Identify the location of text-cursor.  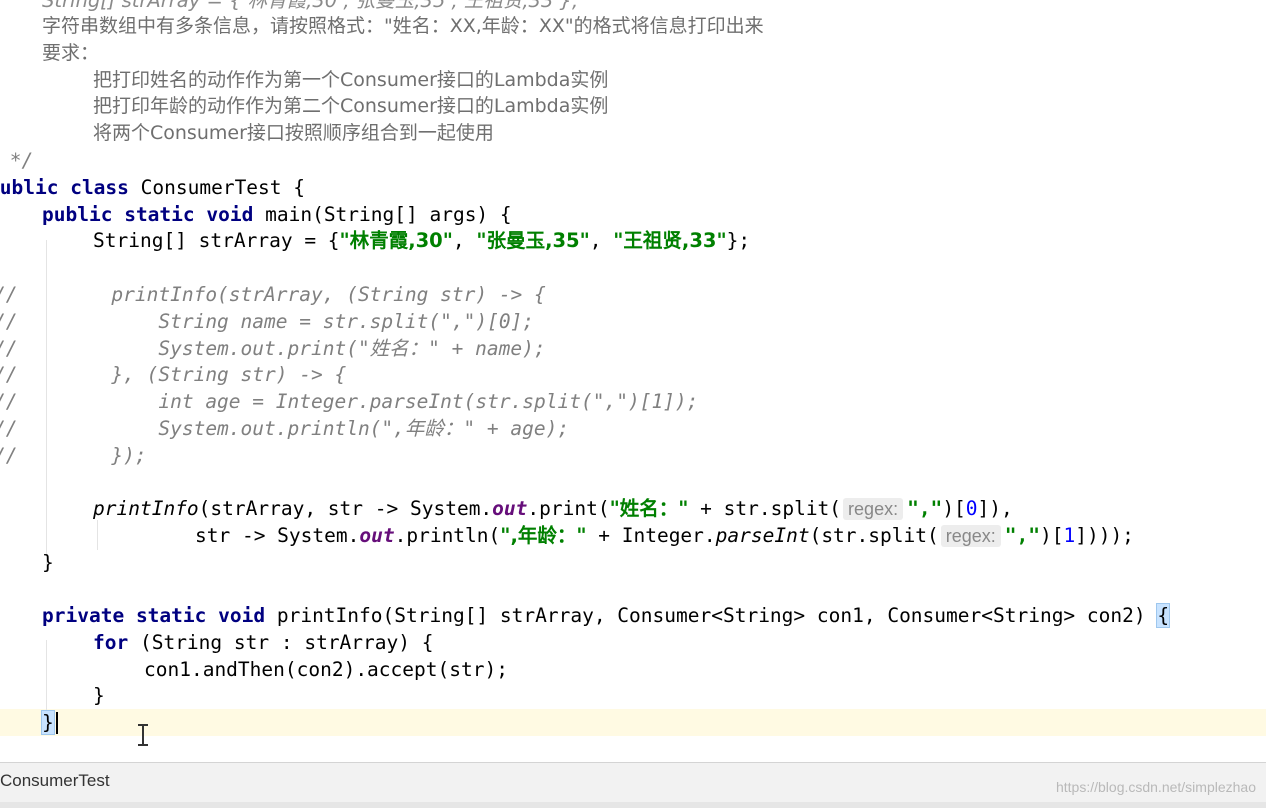
(57, 723).